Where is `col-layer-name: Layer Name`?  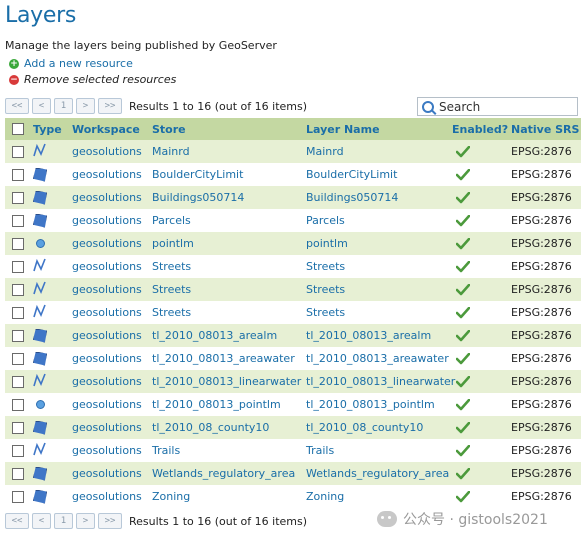
col-layer-name: Layer Name is located at coordinates (343, 129).